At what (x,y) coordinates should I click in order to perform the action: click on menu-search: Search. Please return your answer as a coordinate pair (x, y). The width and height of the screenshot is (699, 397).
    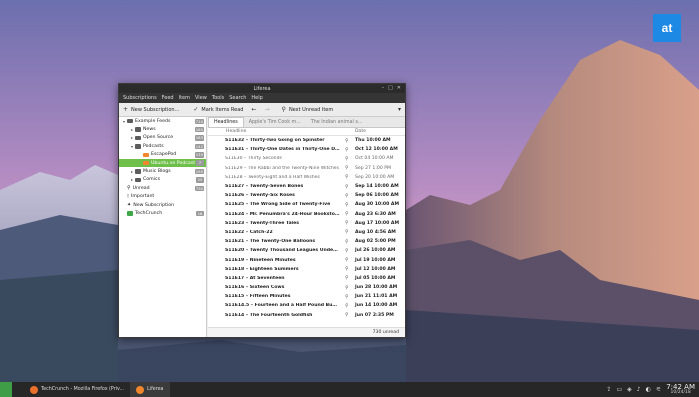
    Looking at the image, I should click on (237, 98).